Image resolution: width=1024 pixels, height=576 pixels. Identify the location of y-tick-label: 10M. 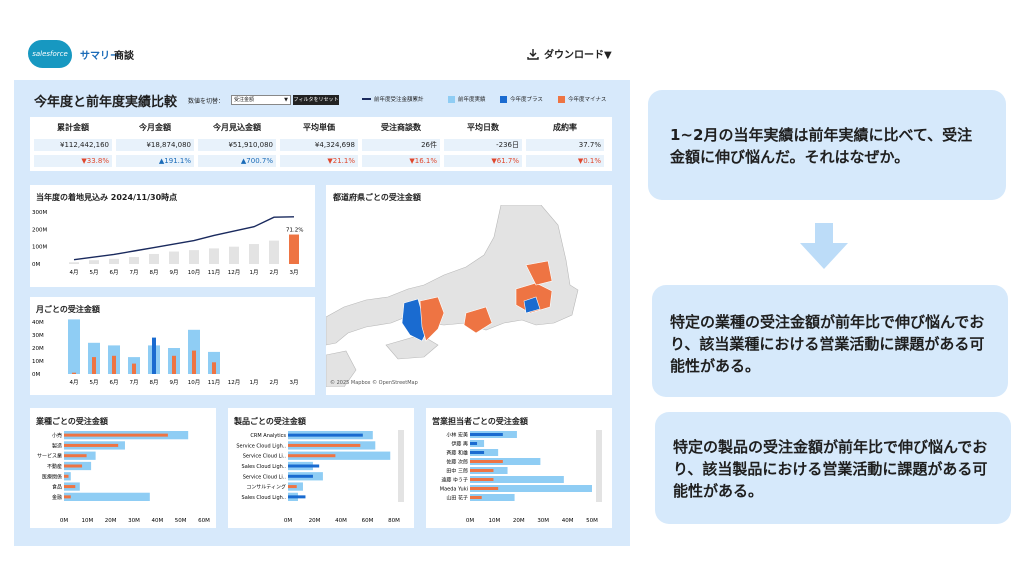
(38, 362).